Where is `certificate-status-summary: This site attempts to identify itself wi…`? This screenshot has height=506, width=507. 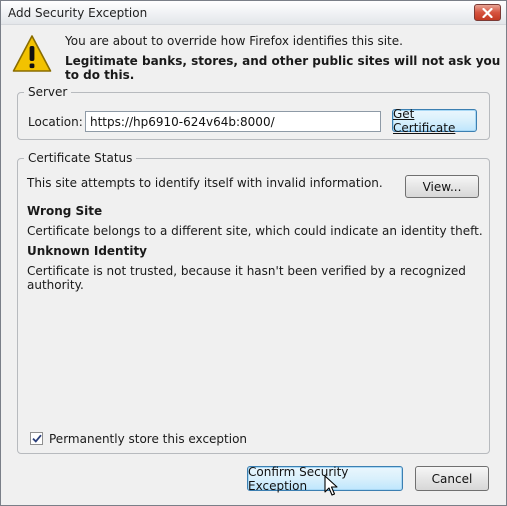
certificate-status-summary: This site attempts to identify itself wi… is located at coordinates (205, 183).